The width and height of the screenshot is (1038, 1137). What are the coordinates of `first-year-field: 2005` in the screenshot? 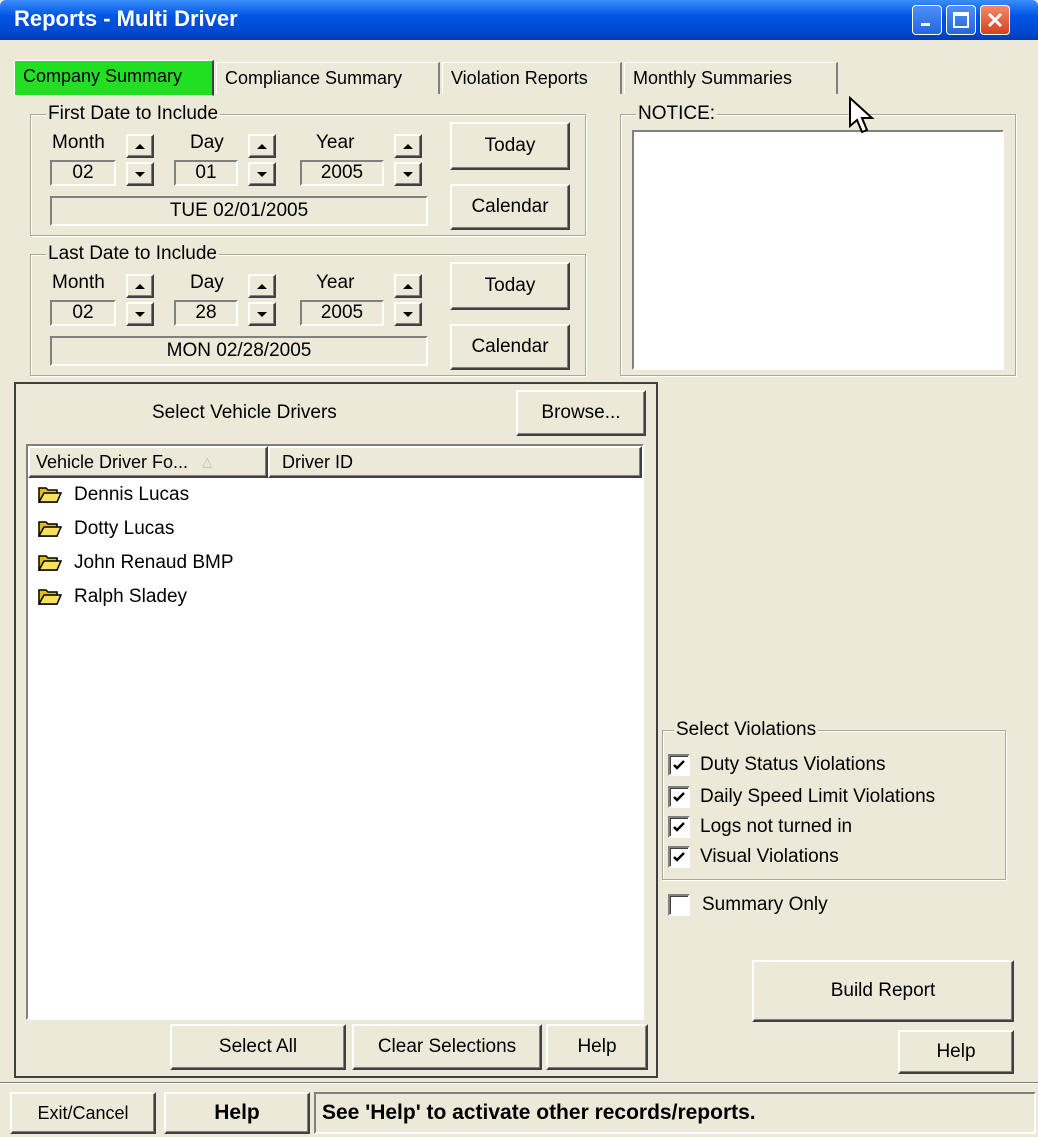 It's located at (342, 173).